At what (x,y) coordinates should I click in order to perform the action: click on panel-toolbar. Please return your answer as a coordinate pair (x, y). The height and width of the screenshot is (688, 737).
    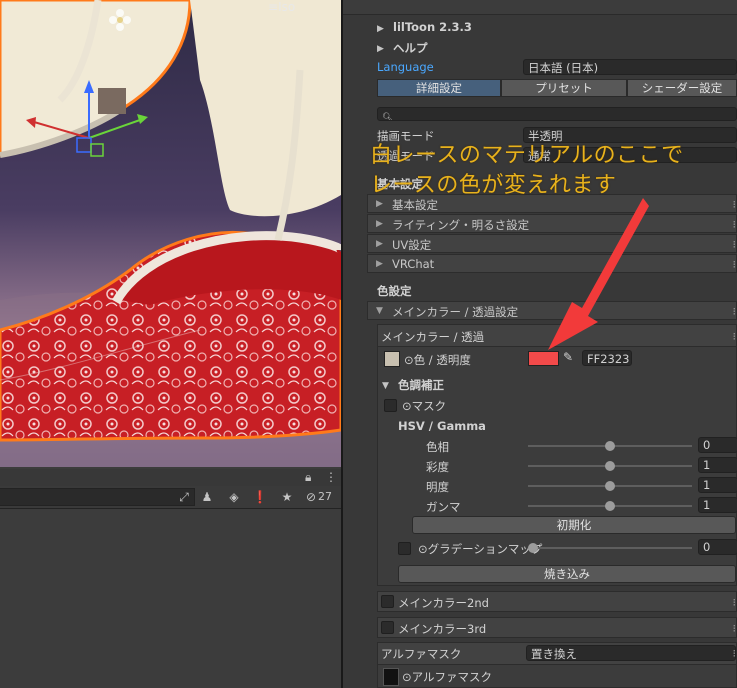
    Looking at the image, I should click on (170, 478).